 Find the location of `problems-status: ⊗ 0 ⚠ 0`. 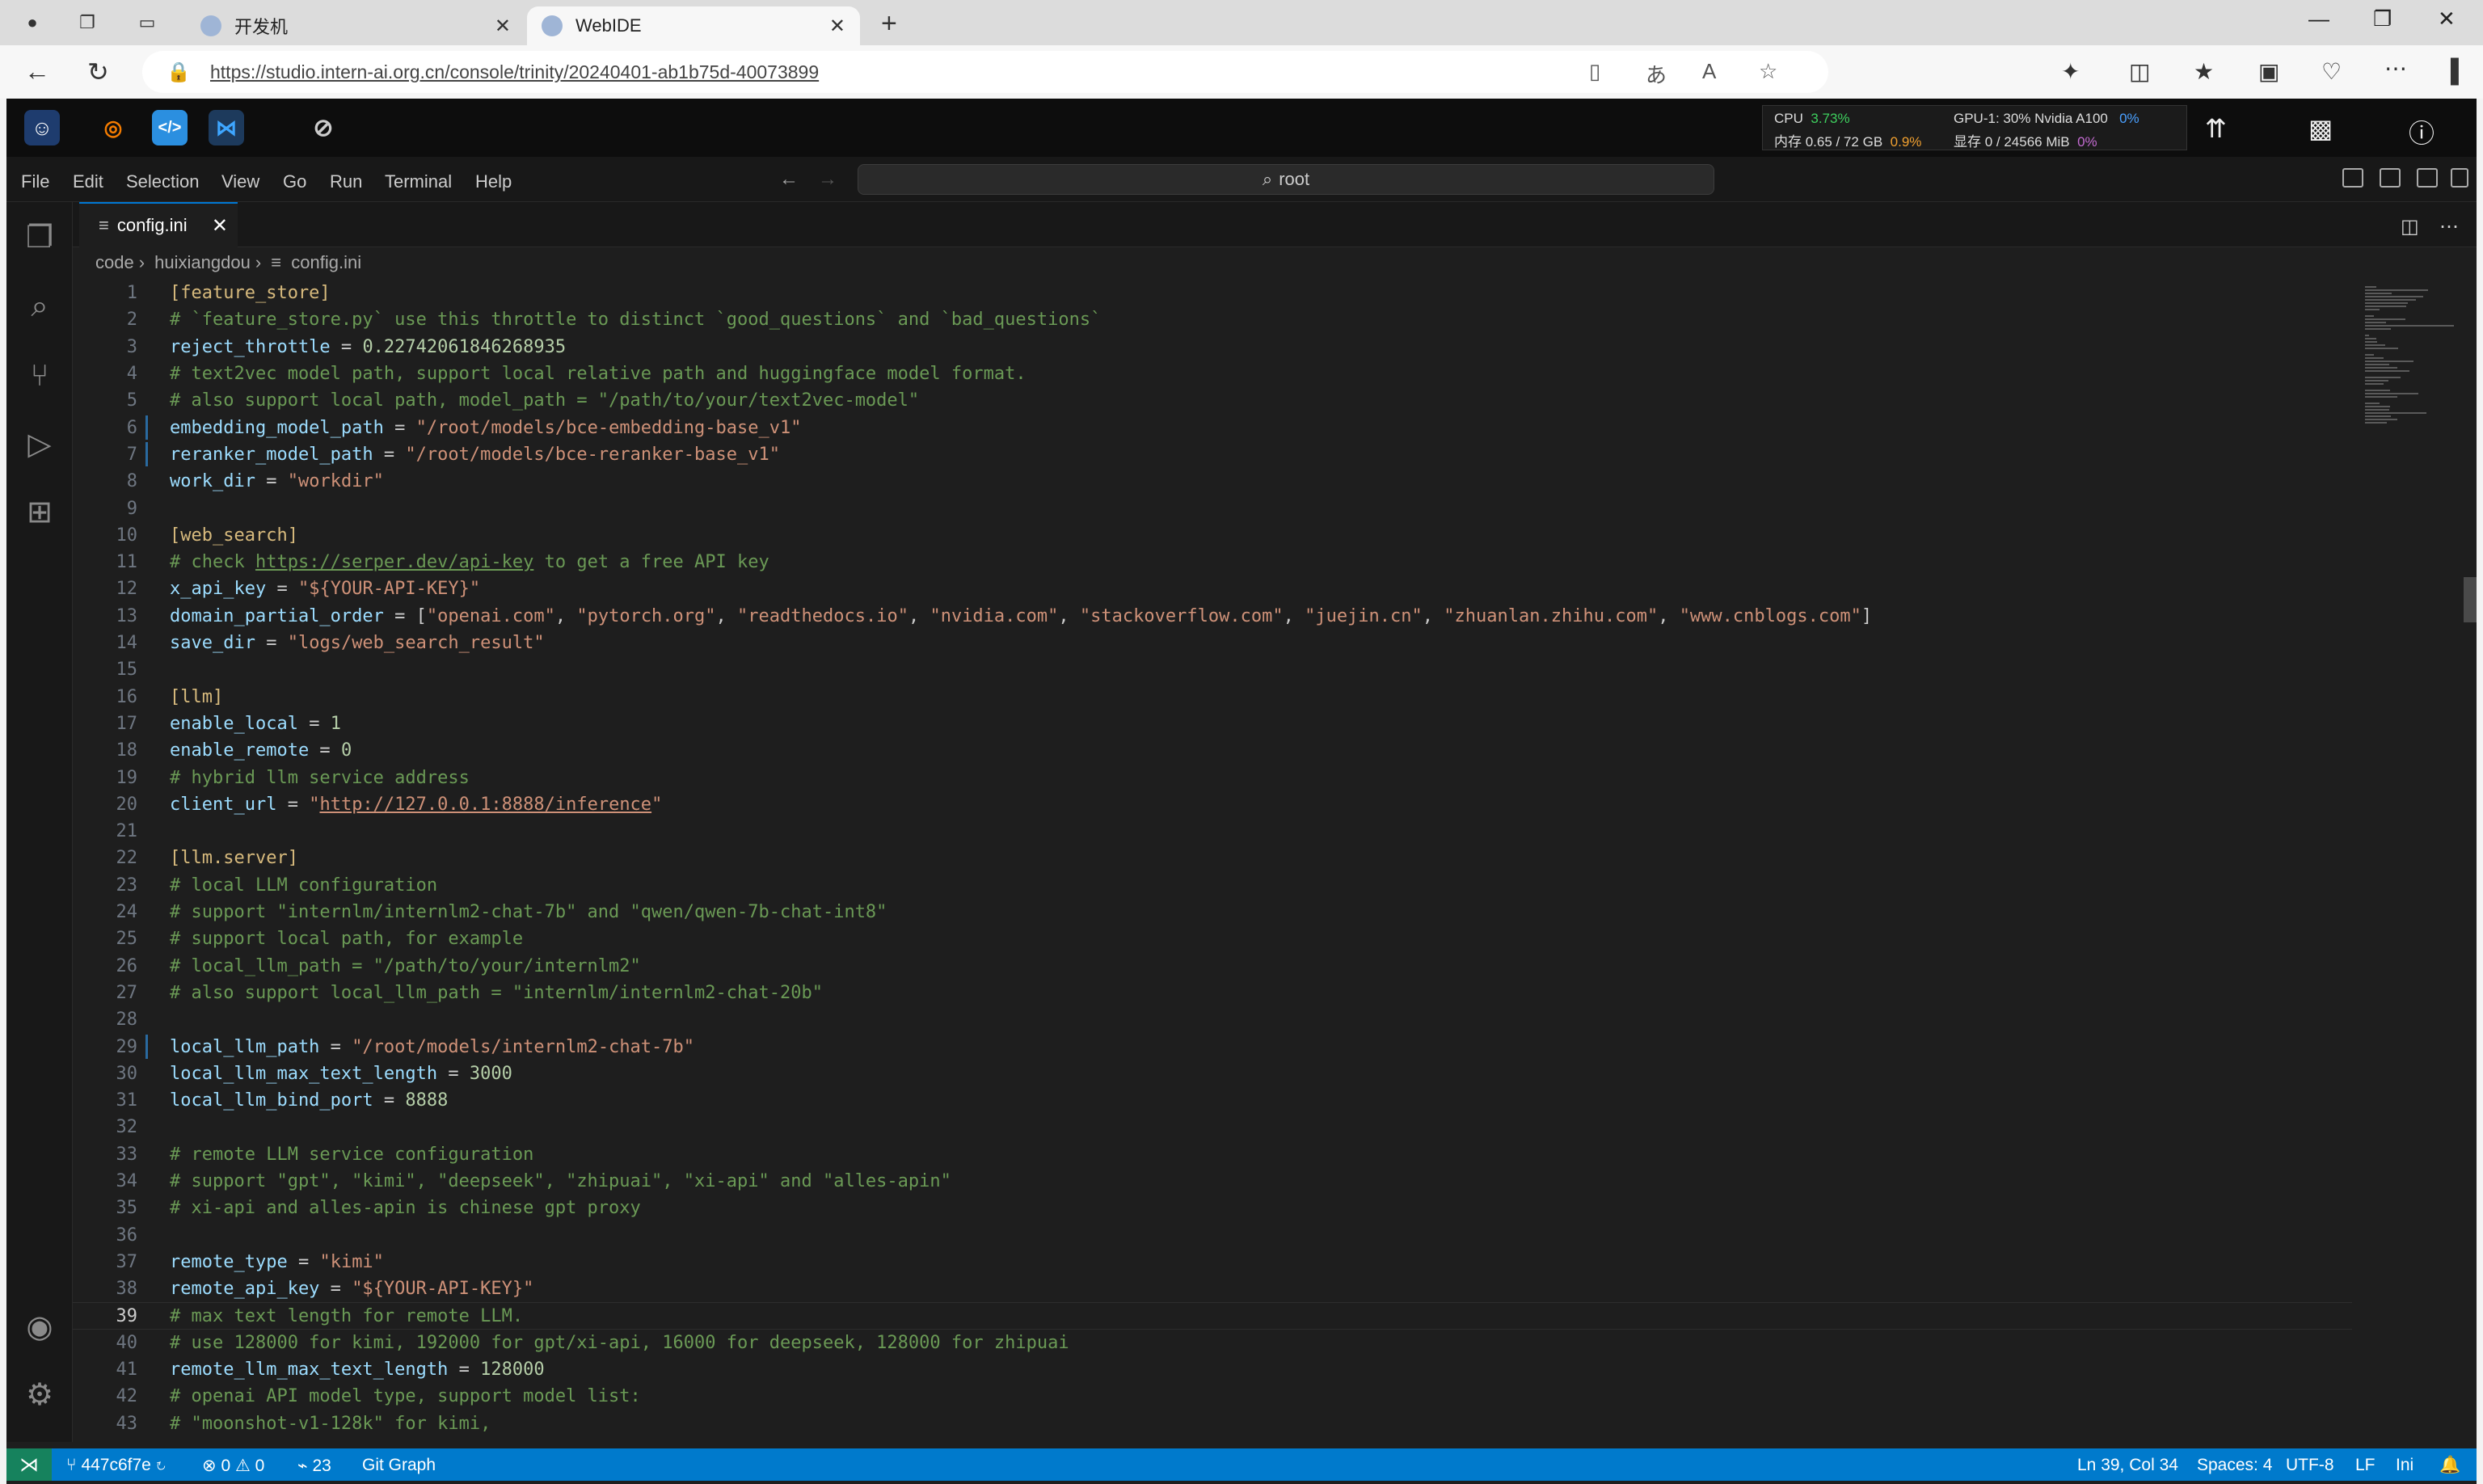

problems-status: ⊗ 0 ⚠ 0 is located at coordinates (233, 1466).